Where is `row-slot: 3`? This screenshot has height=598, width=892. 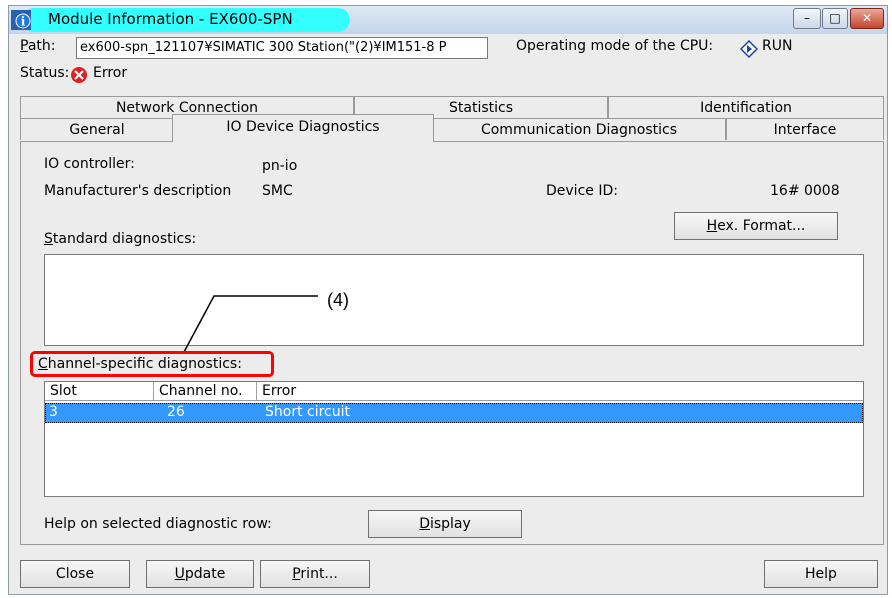 row-slot: 3 is located at coordinates (53, 412).